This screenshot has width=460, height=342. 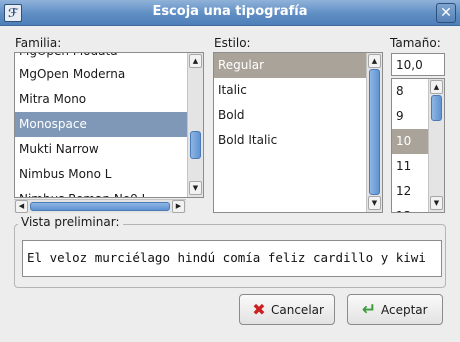 I want to click on size-item: 11, so click(x=410, y=166).